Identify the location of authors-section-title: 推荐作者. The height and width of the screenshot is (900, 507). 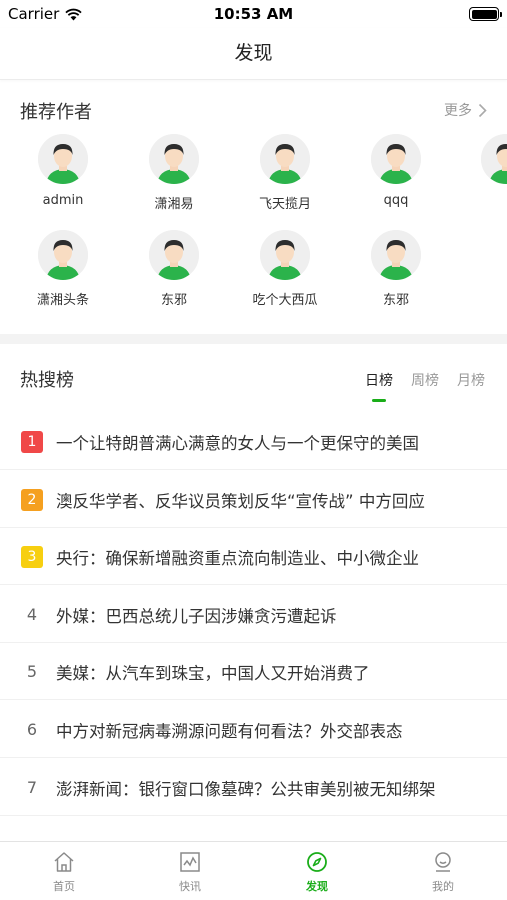
(56, 112).